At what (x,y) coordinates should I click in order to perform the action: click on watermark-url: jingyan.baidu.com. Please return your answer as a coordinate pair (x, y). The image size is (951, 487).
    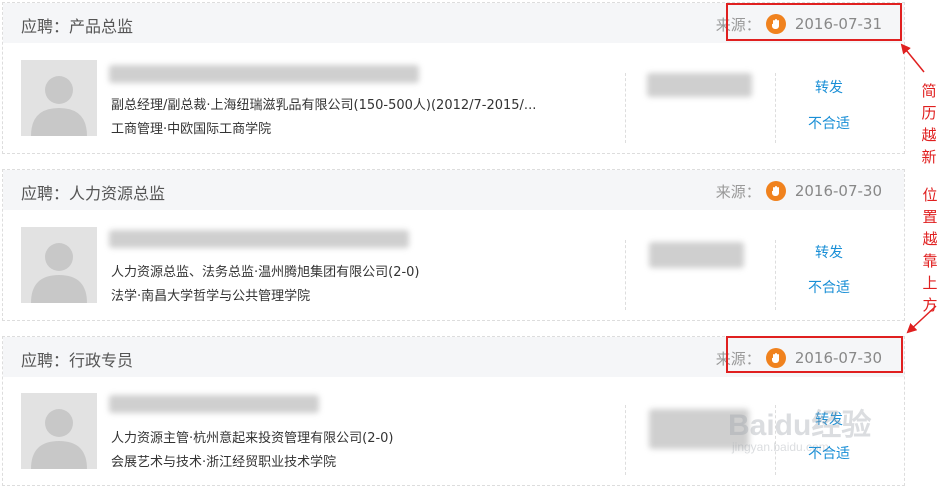
    Looking at the image, I should click on (780, 447).